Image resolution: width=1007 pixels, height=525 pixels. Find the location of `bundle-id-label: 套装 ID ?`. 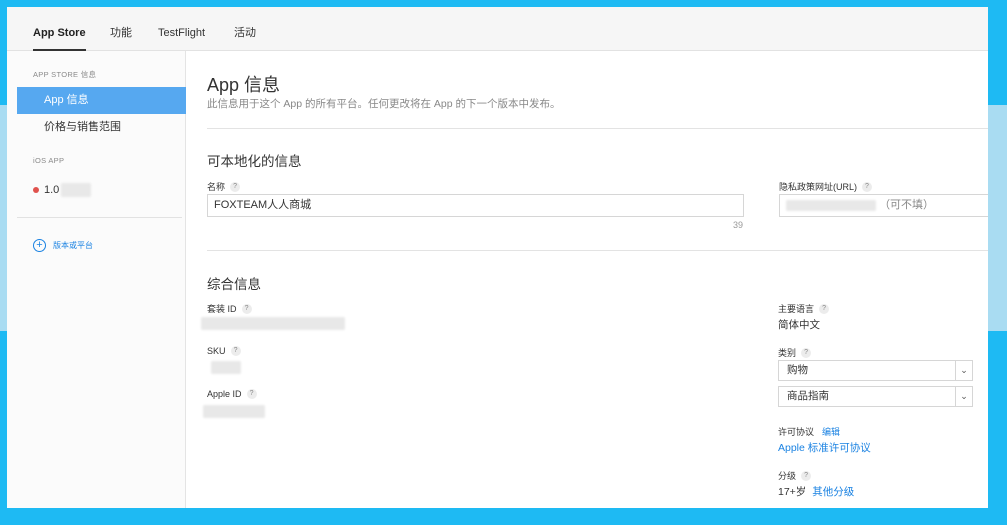

bundle-id-label: 套装 ID ? is located at coordinates (229, 308).